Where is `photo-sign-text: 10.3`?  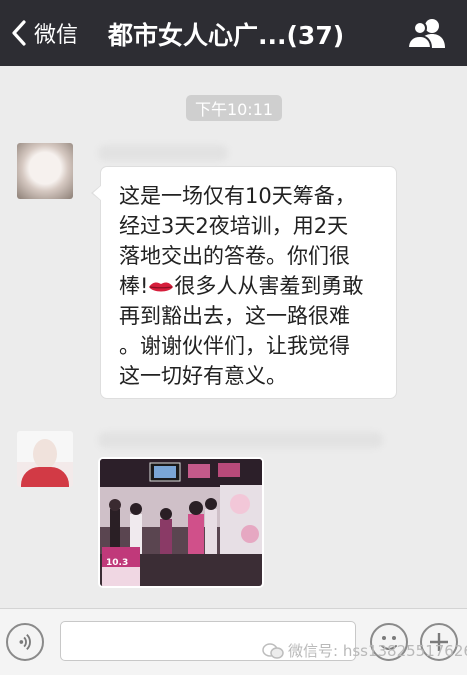 photo-sign-text: 10.3 is located at coordinates (117, 563).